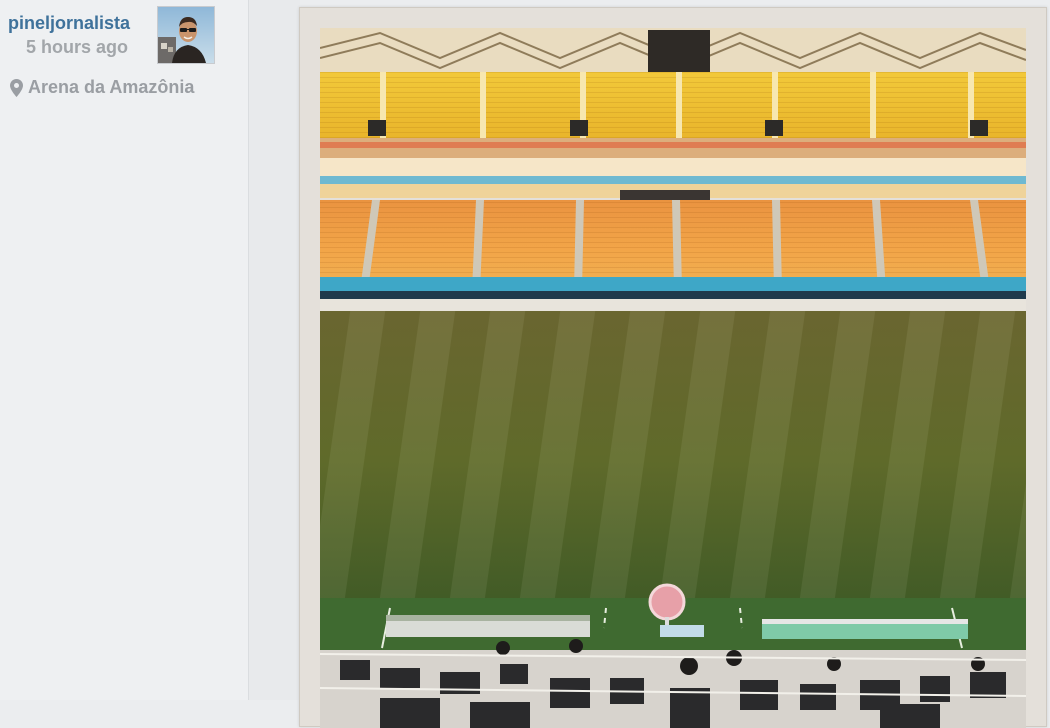 Image resolution: width=1050 pixels, height=728 pixels. I want to click on username-link: pineljornalista, so click(69, 23).